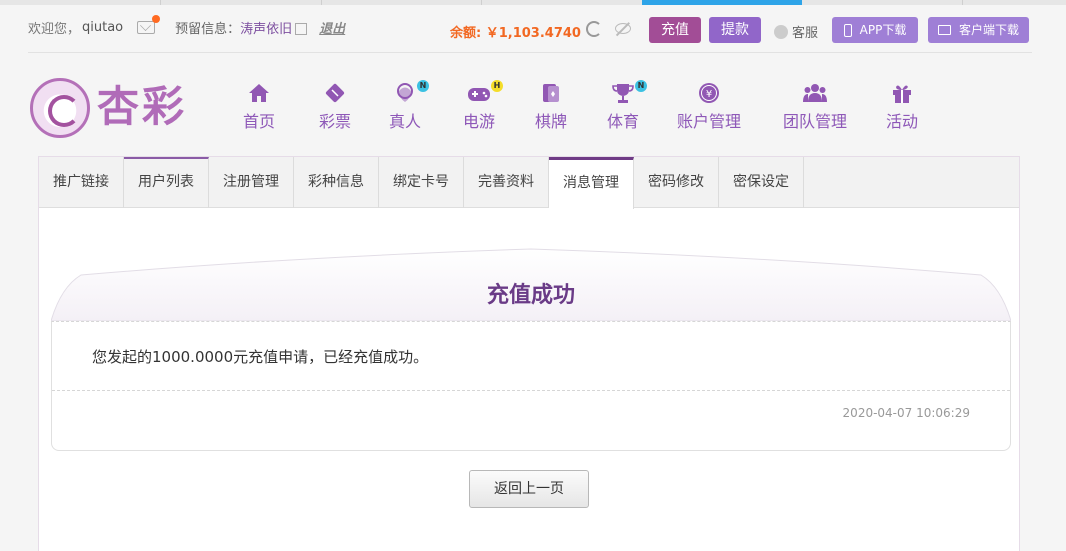  Describe the element at coordinates (166, 182) in the screenshot. I see `tab-user-list: 用户列表` at that location.